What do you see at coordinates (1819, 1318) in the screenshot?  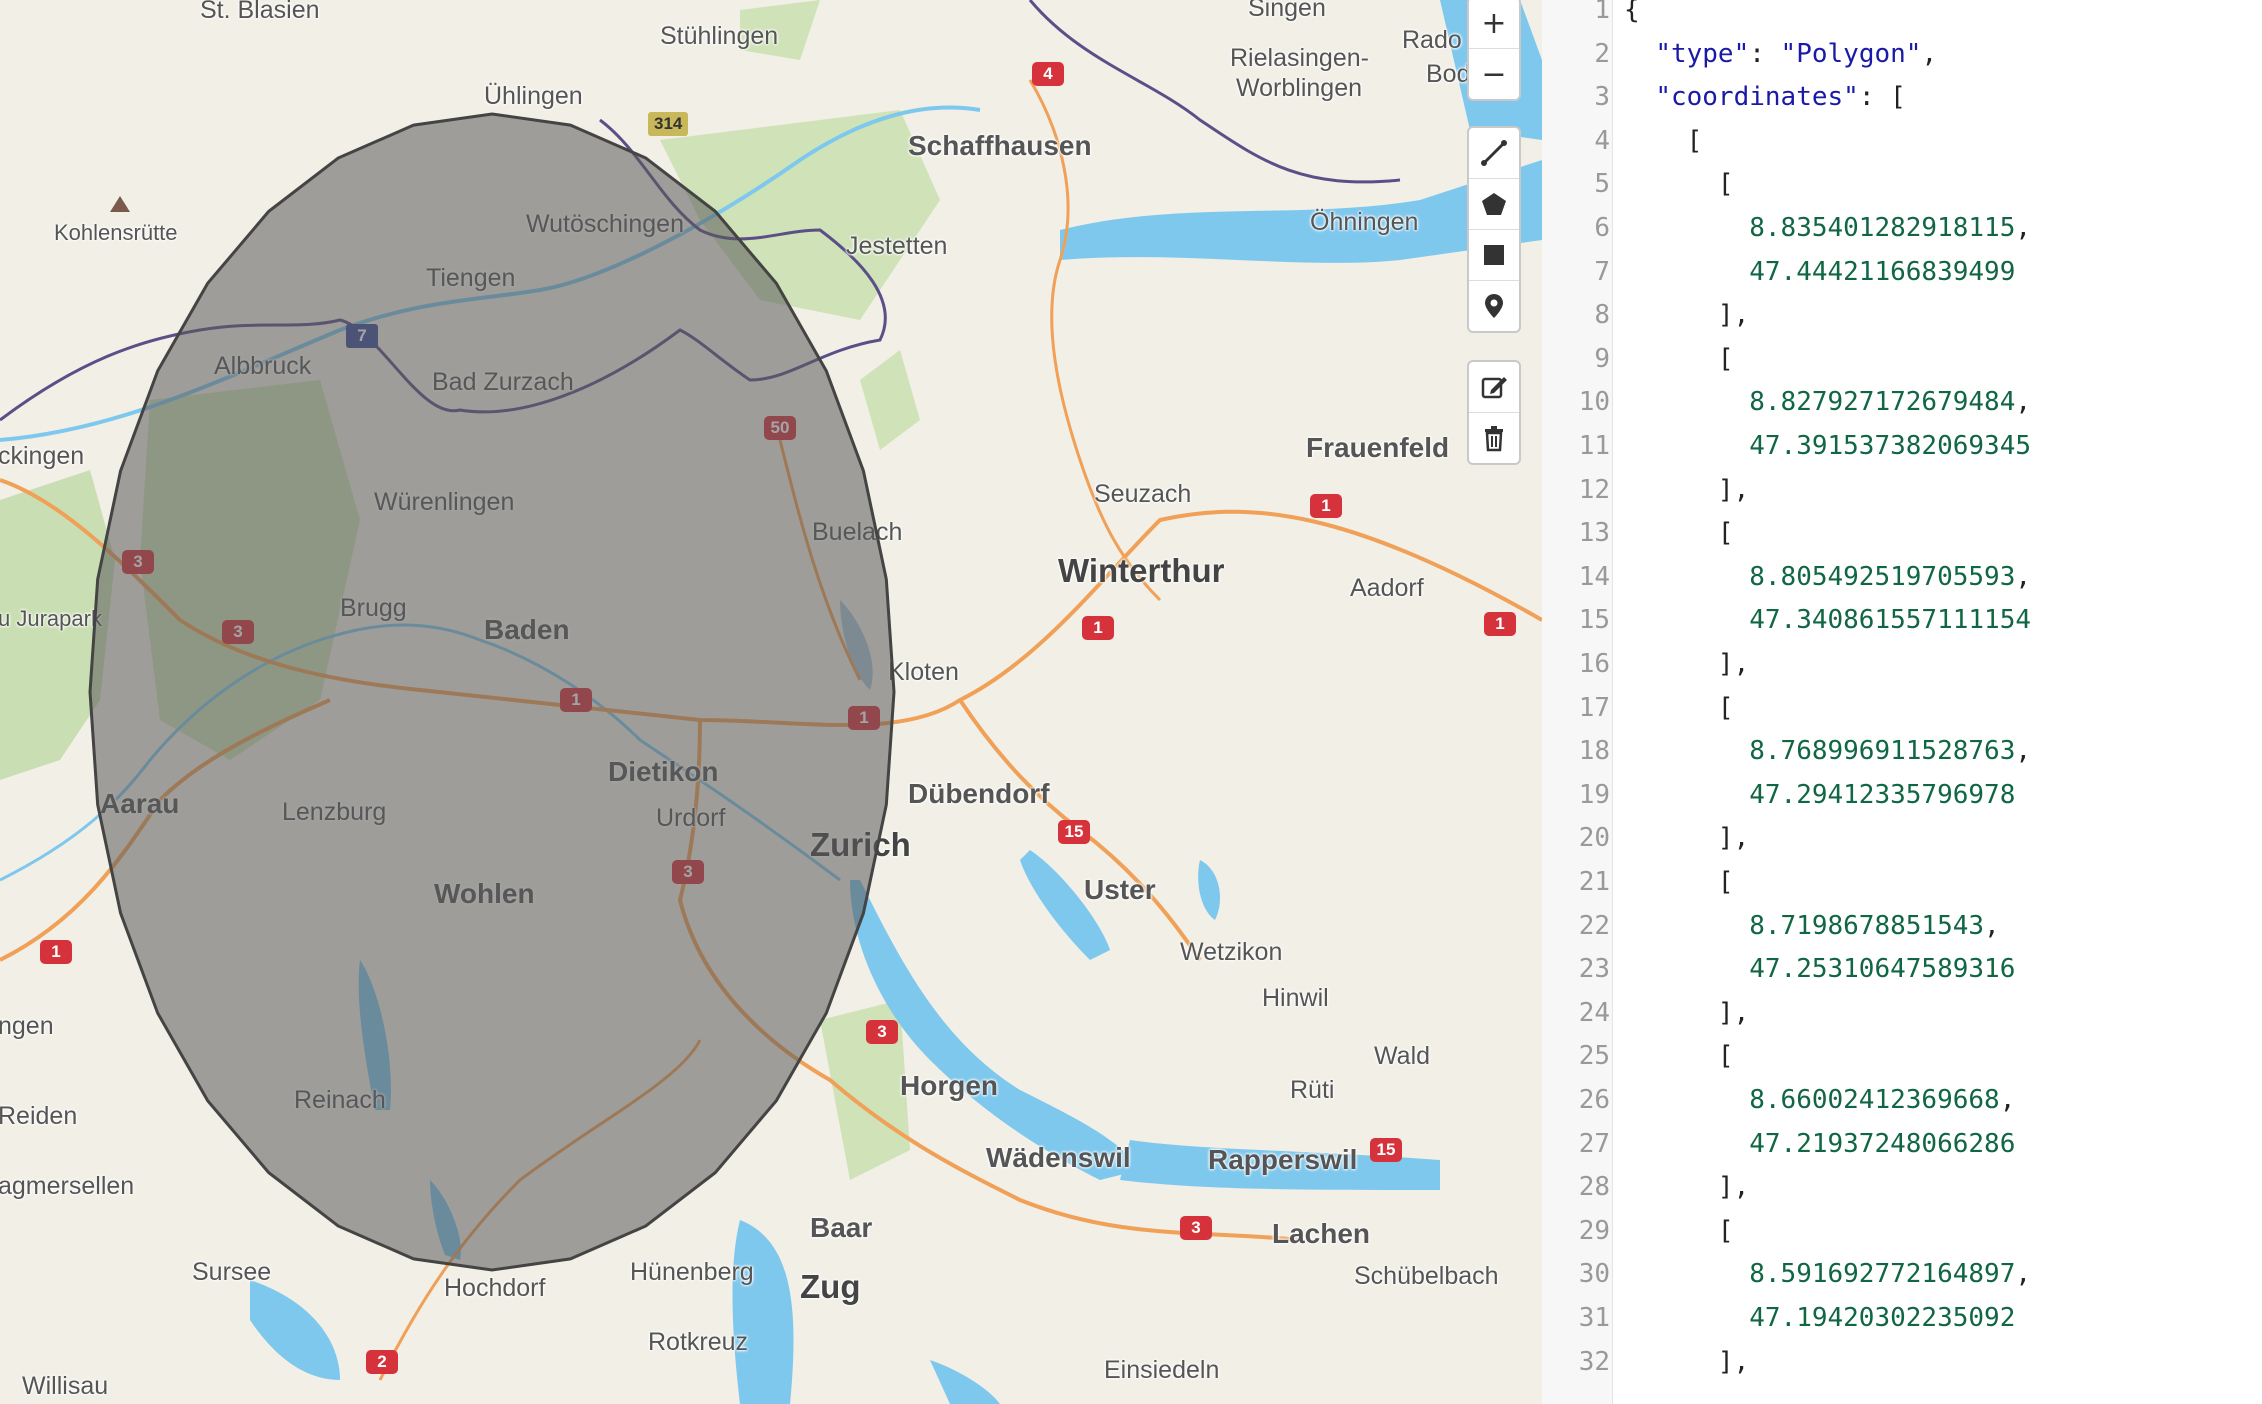 I see `code-text: 47.19420302235092` at bounding box center [1819, 1318].